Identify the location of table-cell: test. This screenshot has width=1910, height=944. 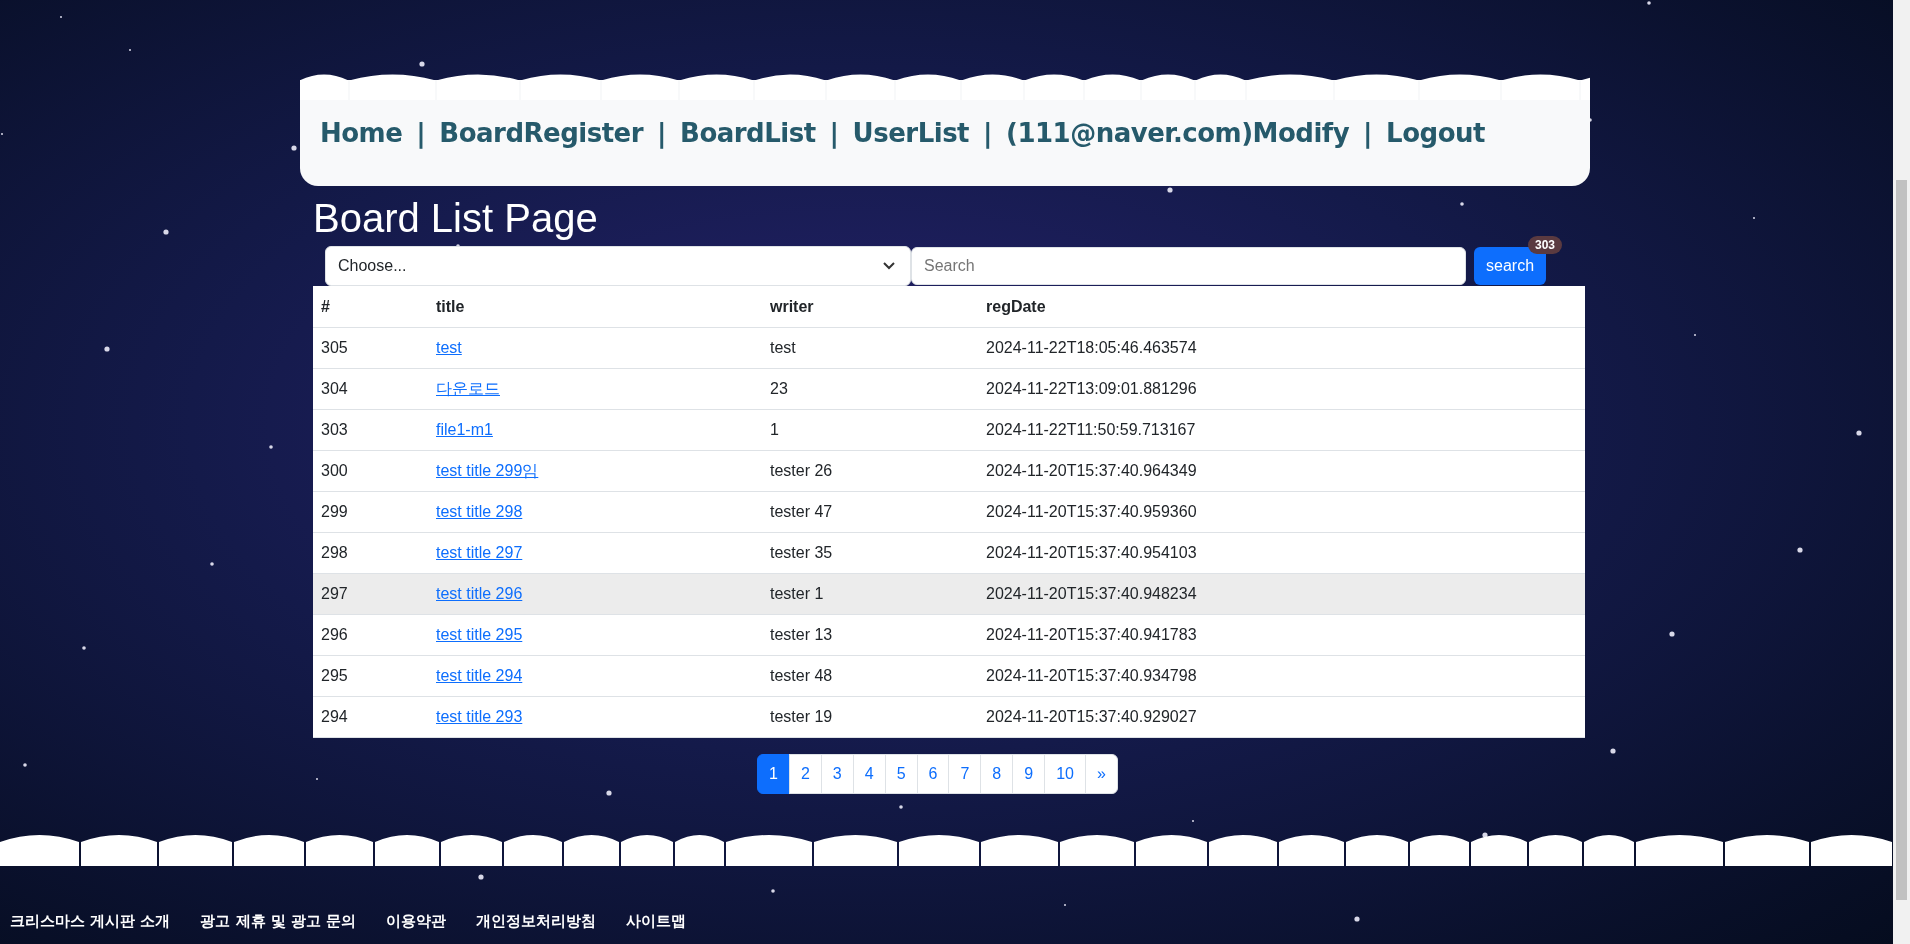
(783, 347).